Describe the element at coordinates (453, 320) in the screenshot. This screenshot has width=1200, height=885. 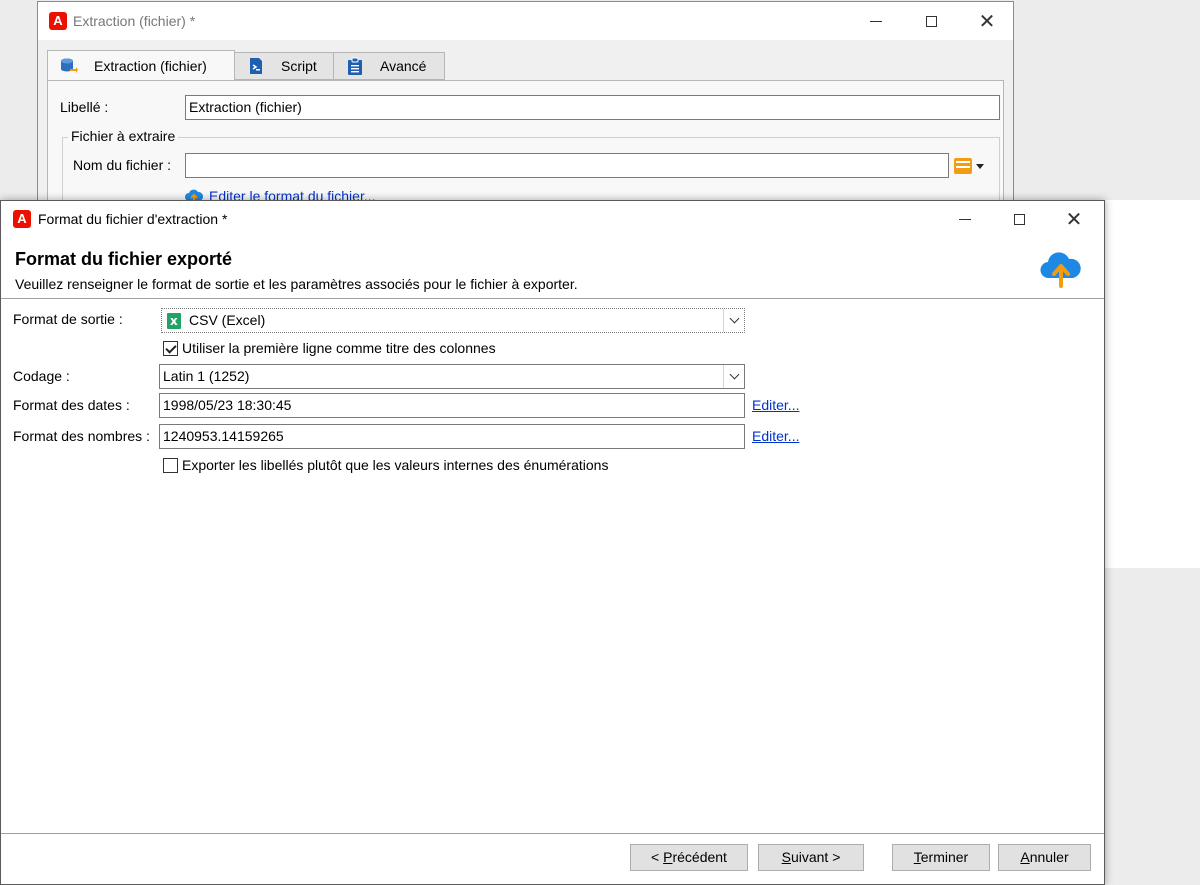
I see `output-format-select: x CSV (Excel)` at that location.